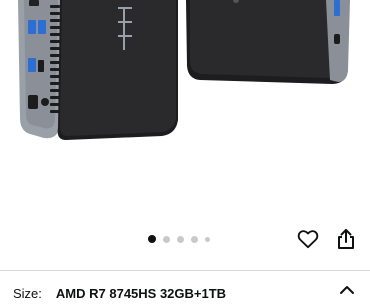 The width and height of the screenshot is (370, 305). I want to click on chevron-up-icon, so click(347, 290).